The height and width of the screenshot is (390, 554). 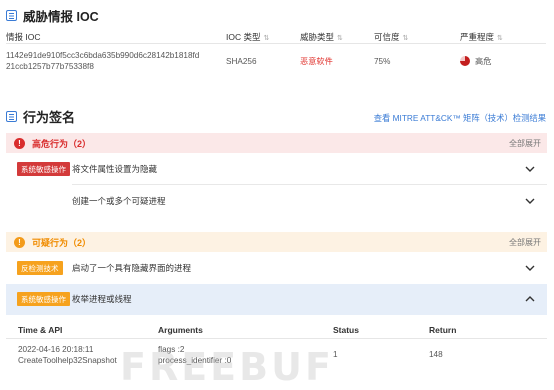 I want to click on item-text: 创建一个或多个可疑进程, so click(x=119, y=201).